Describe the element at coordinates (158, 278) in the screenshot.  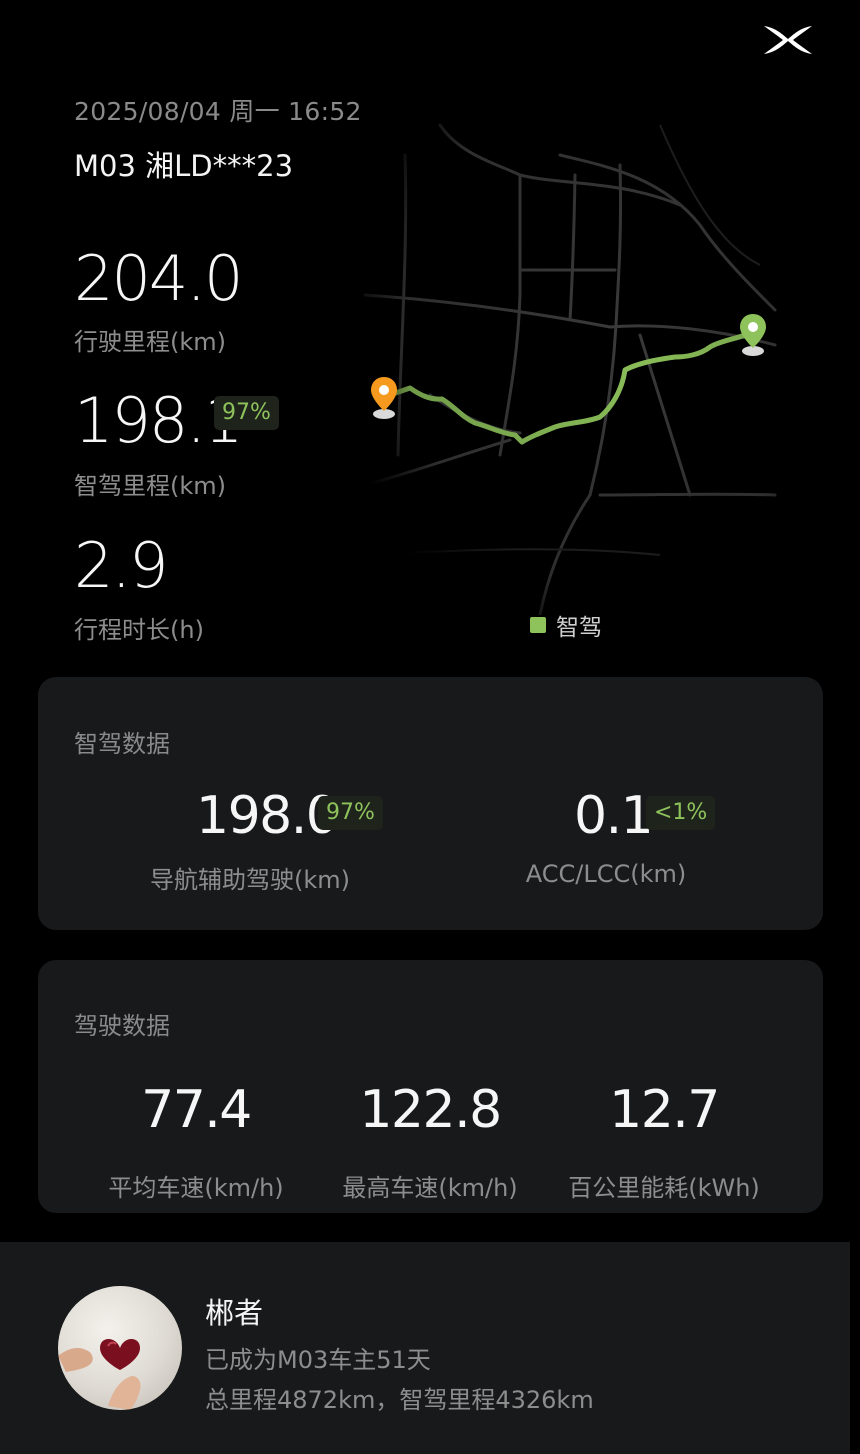
I see `trip-distance-value: 204.0` at that location.